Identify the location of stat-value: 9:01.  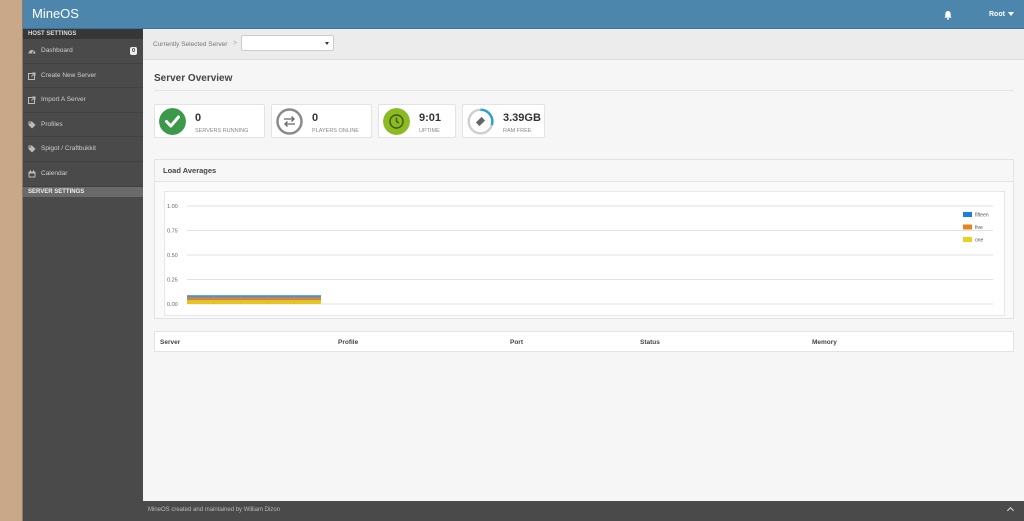
(430, 118).